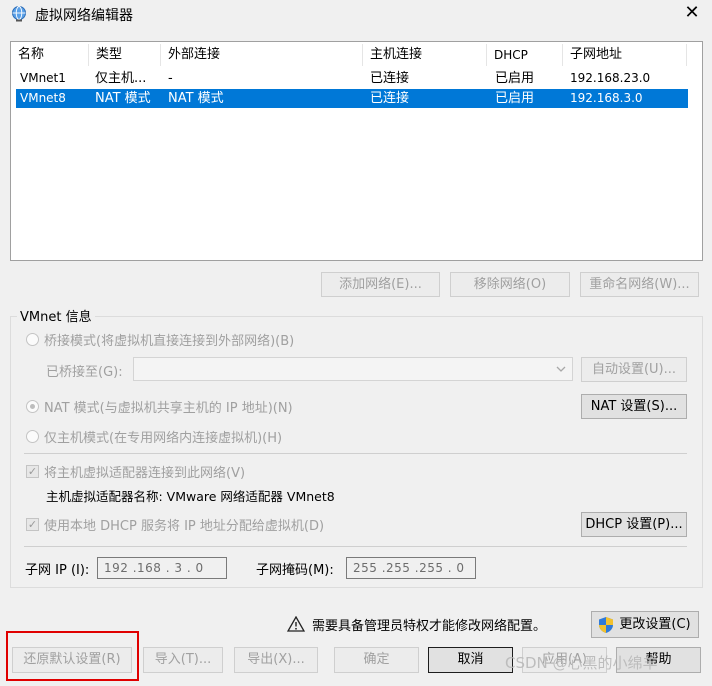  What do you see at coordinates (525, 55) in the screenshot?
I see `column-header-dhcp: DHCP` at bounding box center [525, 55].